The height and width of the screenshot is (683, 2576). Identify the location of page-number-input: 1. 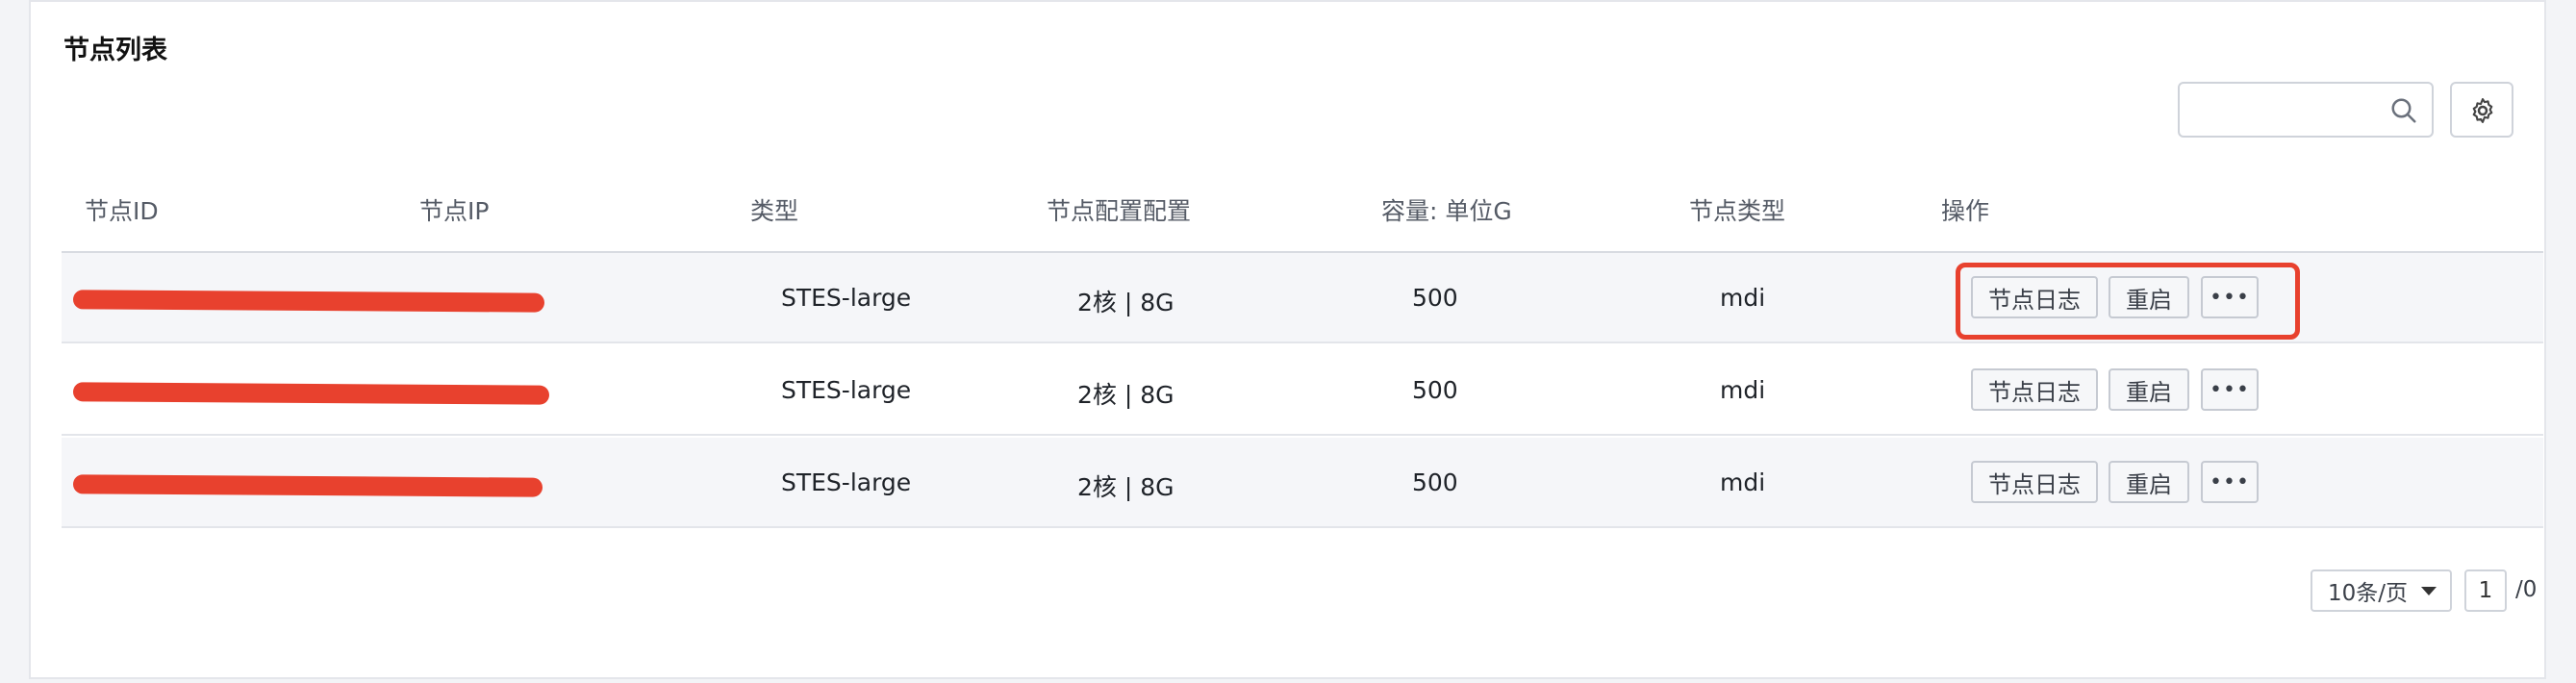
(2486, 590).